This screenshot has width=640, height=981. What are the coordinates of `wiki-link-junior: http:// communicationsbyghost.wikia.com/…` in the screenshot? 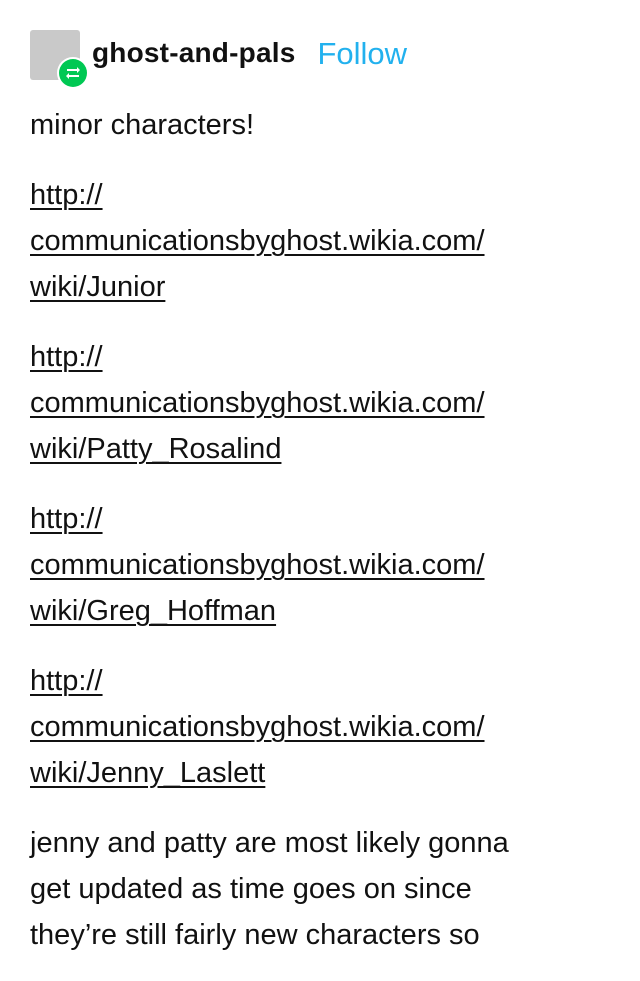 It's located at (320, 241).